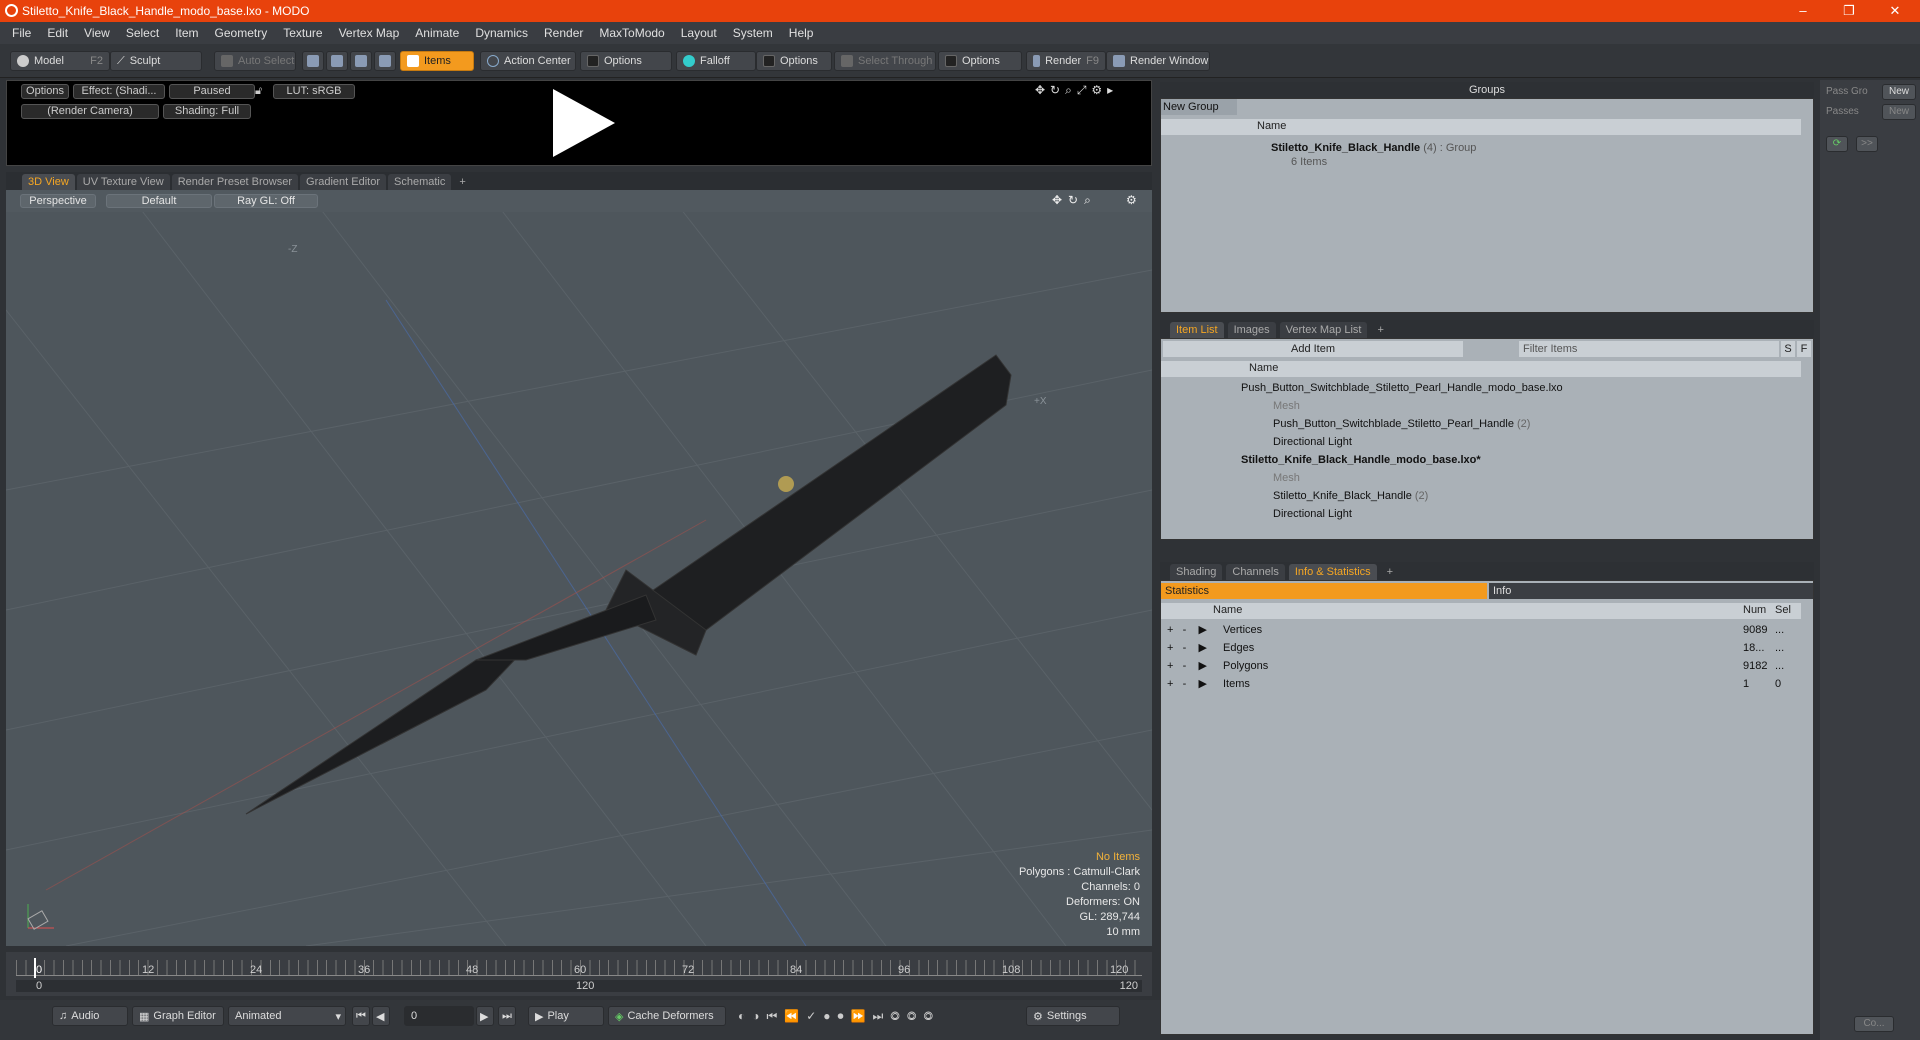  What do you see at coordinates (626, 61) in the screenshot?
I see `action-center-options-button: Options` at bounding box center [626, 61].